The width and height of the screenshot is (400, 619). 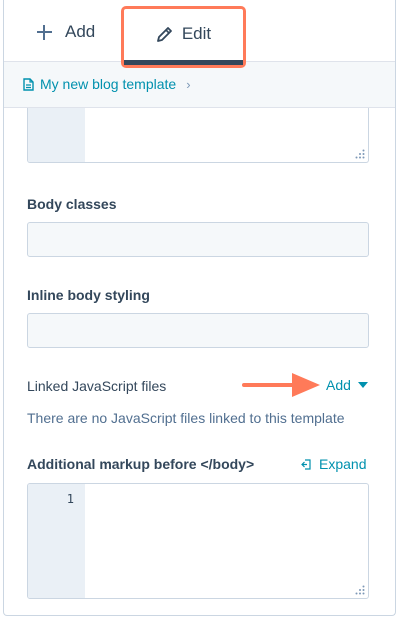 What do you see at coordinates (70, 499) in the screenshot?
I see `line-number: 1` at bounding box center [70, 499].